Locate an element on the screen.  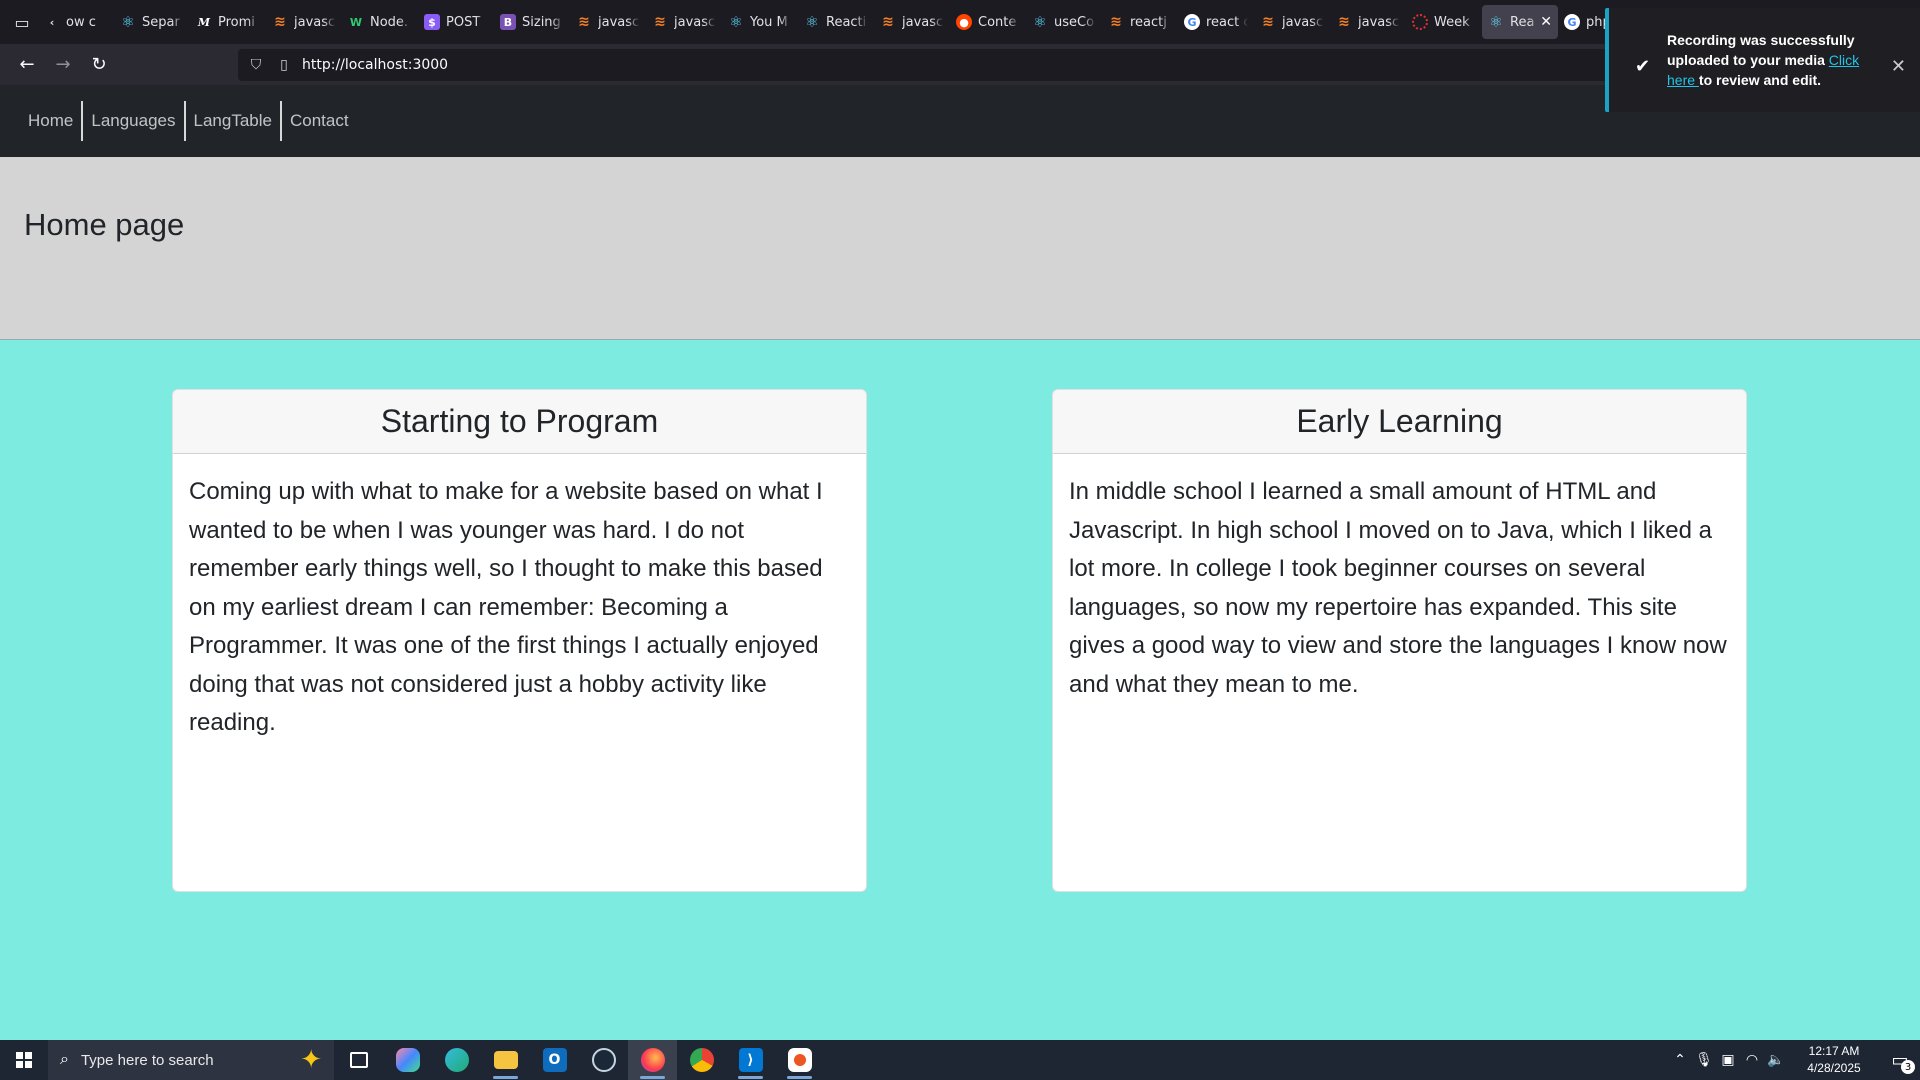
tab-favicon-icon: W is located at coordinates (356, 22).